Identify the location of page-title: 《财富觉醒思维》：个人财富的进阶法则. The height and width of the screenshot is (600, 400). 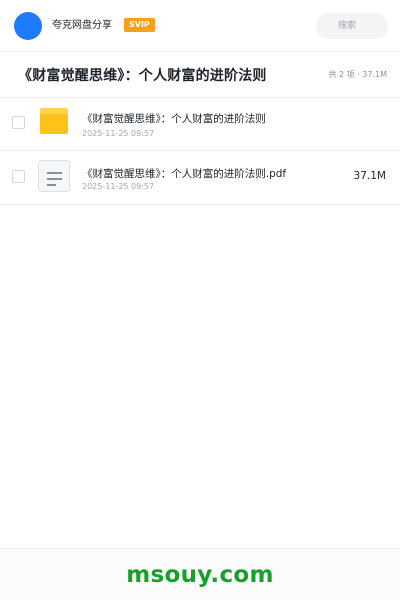
(142, 76).